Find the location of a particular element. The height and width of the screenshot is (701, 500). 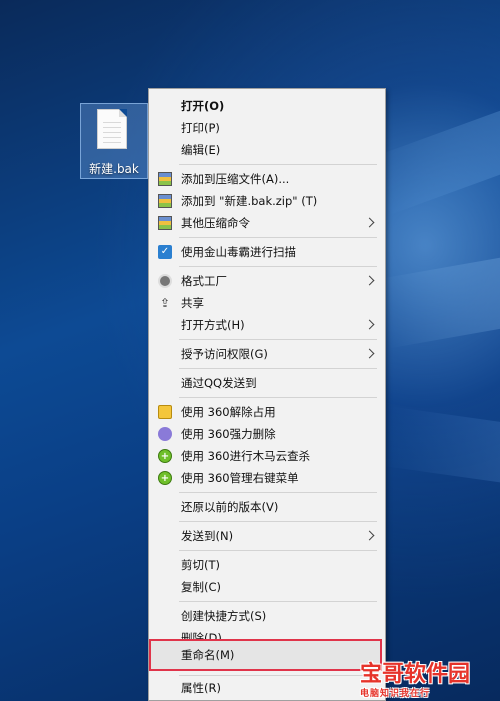

menu-item-360-manage-menu: + 使用 360管理右键菜单 is located at coordinates (267, 478).